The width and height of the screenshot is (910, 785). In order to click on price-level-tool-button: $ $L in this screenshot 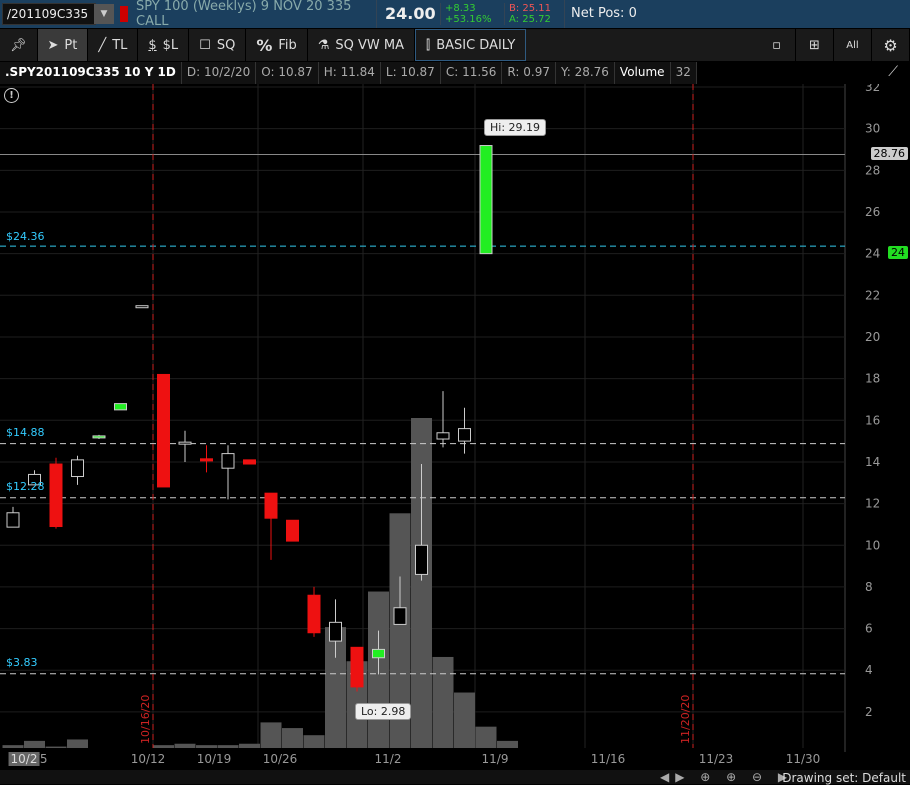, I will do `click(164, 45)`.